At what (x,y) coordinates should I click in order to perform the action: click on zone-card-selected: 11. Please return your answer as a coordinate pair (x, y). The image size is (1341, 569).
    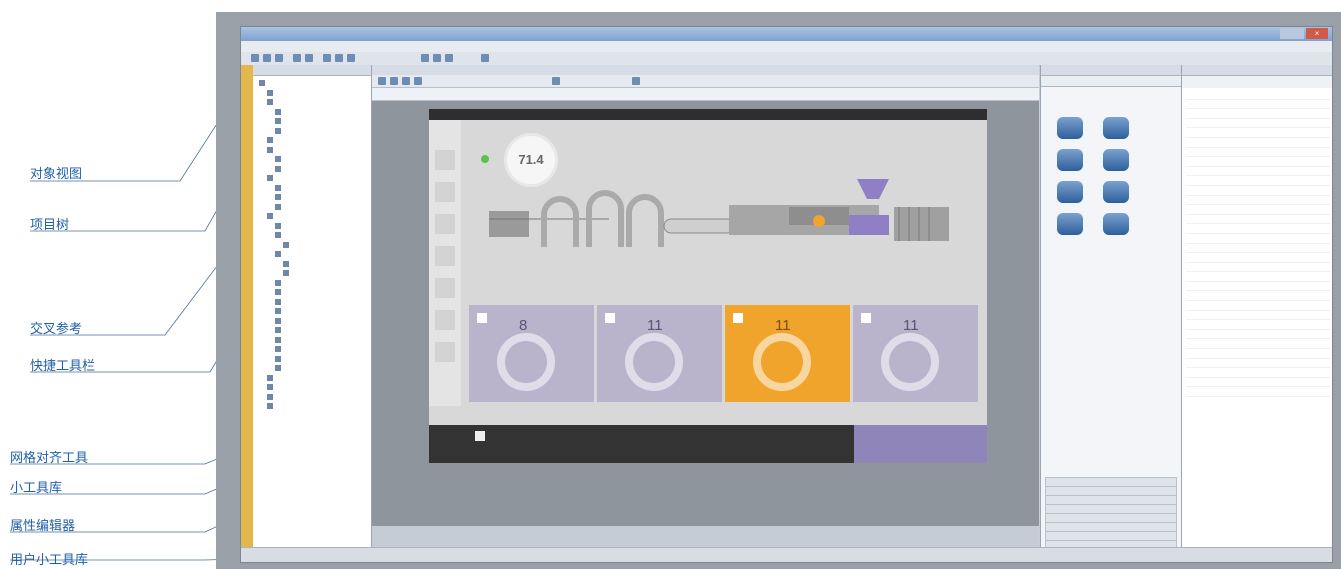
    Looking at the image, I should click on (787, 353).